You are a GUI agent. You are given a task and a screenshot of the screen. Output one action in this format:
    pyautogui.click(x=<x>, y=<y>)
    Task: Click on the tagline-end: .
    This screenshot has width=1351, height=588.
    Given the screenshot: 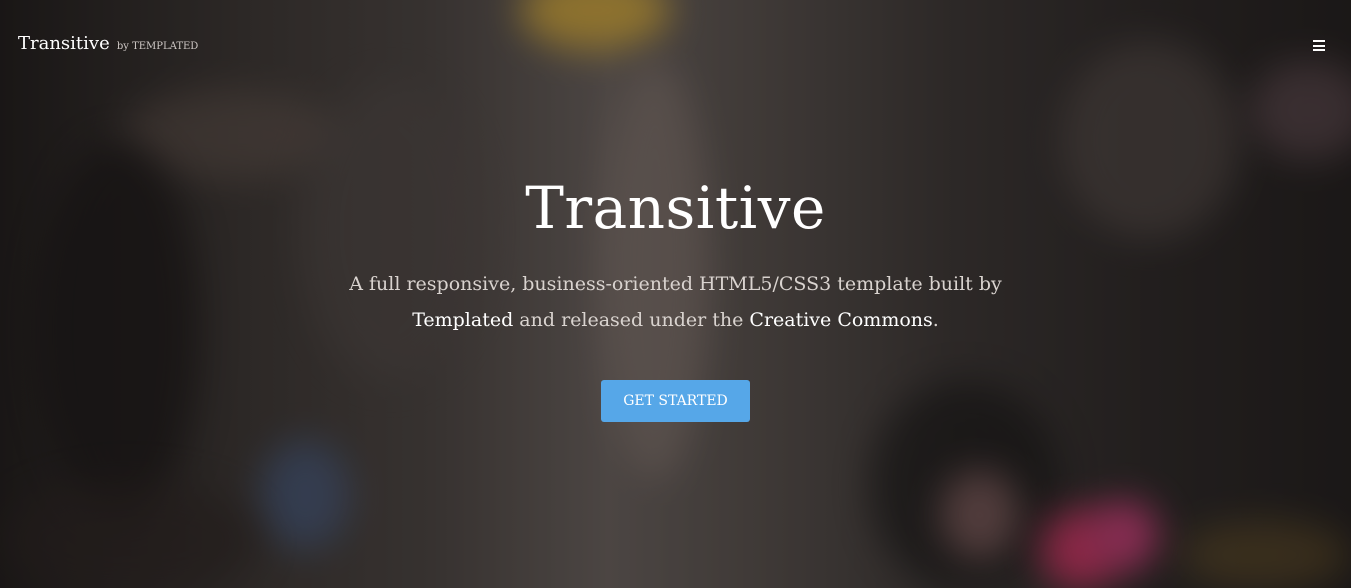 What is the action you would take?
    pyautogui.click(x=935, y=320)
    